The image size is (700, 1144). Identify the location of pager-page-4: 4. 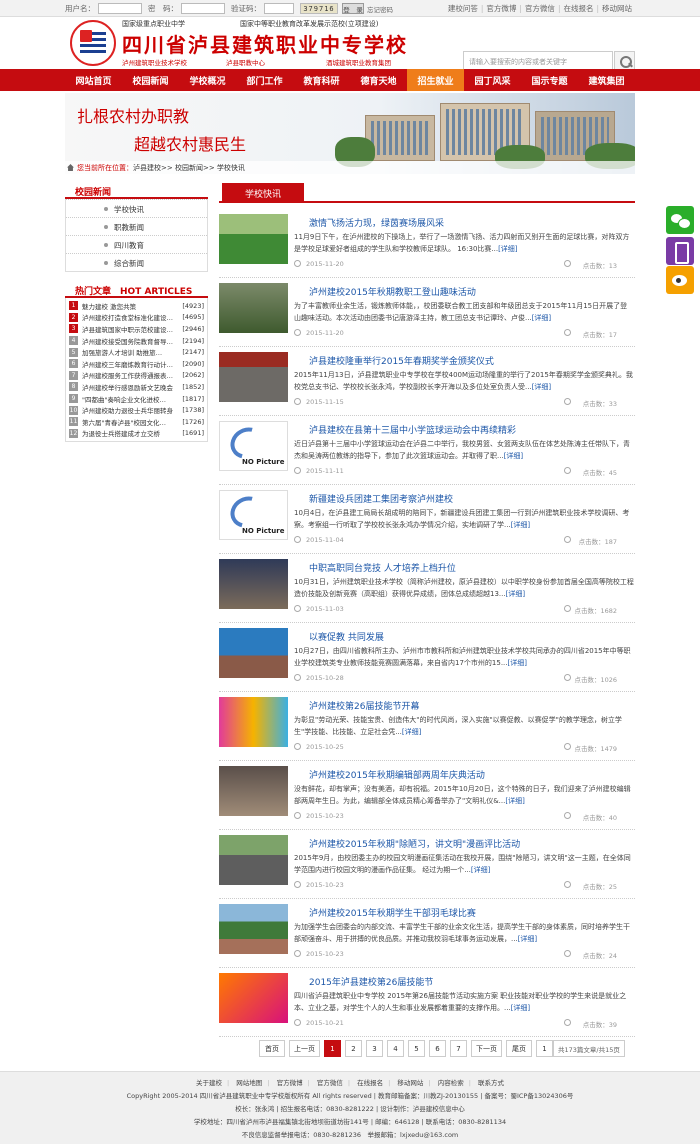
(395, 1048).